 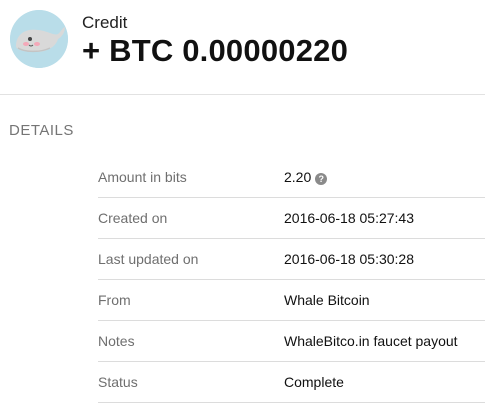 What do you see at coordinates (133, 218) in the screenshot?
I see `row-label: Created on` at bounding box center [133, 218].